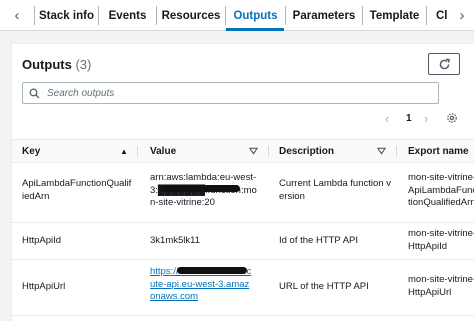  Describe the element at coordinates (163, 151) in the screenshot. I see `column-header-value: Value` at that location.